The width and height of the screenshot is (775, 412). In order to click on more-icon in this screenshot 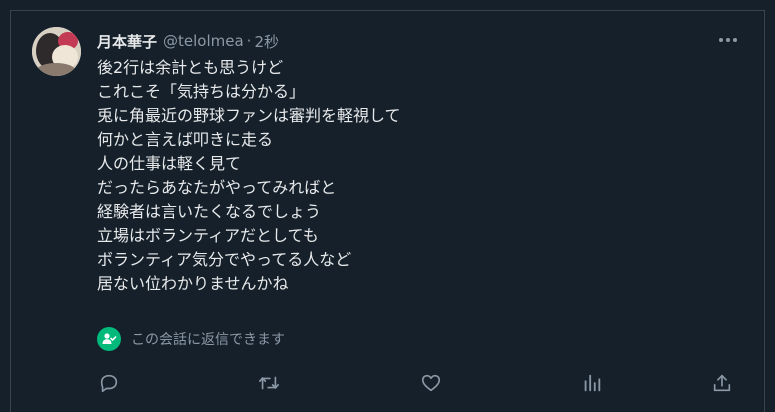, I will do `click(728, 40)`.